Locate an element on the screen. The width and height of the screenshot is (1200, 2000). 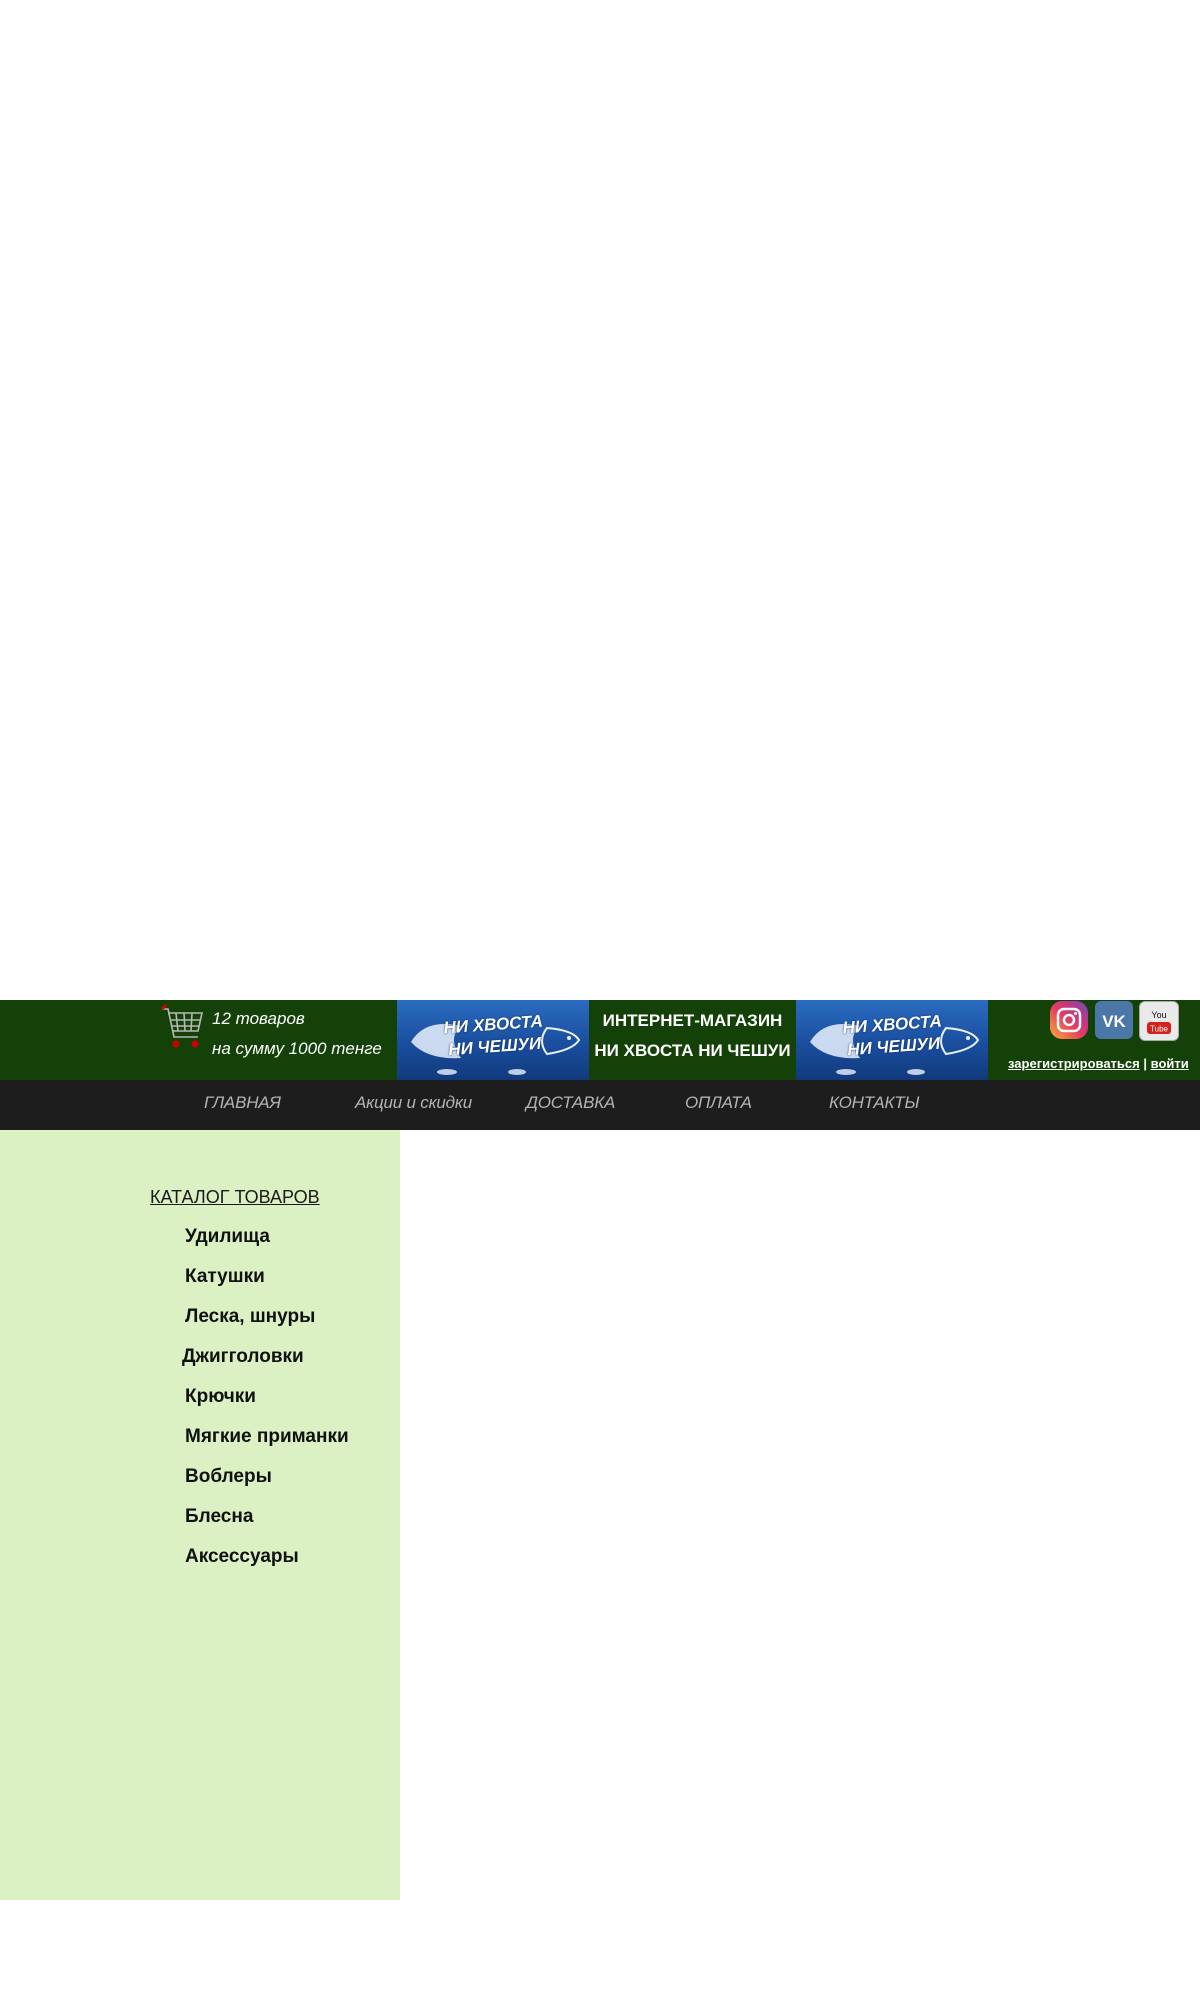
catalog-item-hooks: Крючки is located at coordinates (220, 1397).